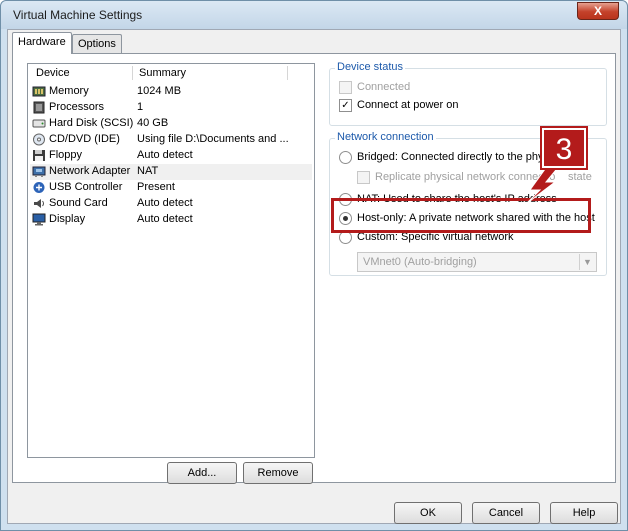  Describe the element at coordinates (171, 108) in the screenshot. I see `device-row-processors: Processors 1` at that location.